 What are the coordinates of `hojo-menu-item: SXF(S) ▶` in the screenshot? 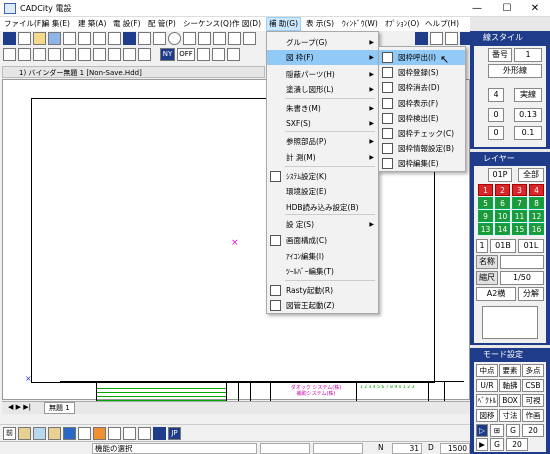 It's located at (322, 123).